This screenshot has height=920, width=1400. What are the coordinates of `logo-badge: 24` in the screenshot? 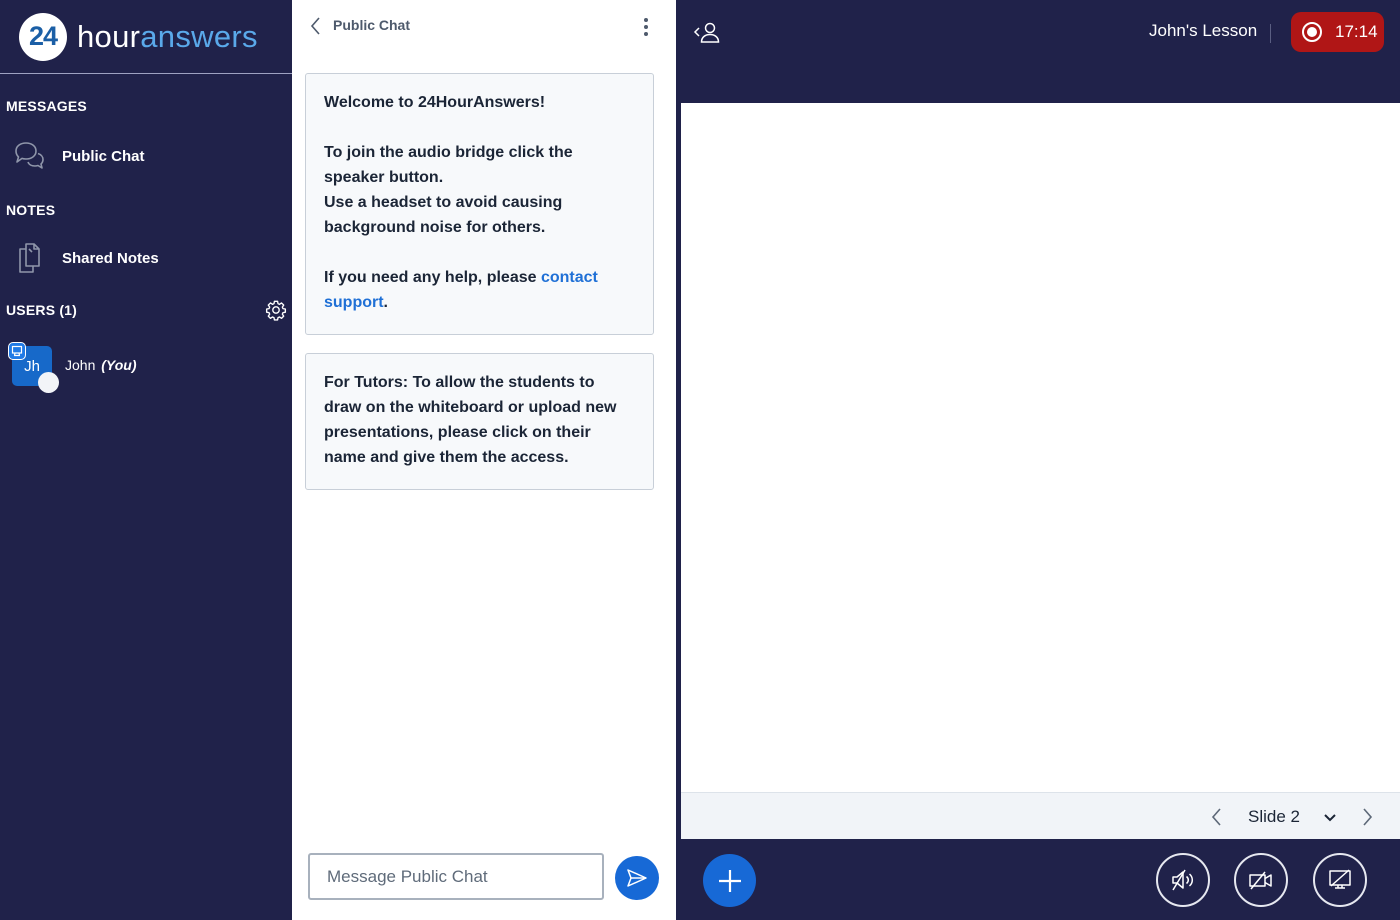 It's located at (43, 36).